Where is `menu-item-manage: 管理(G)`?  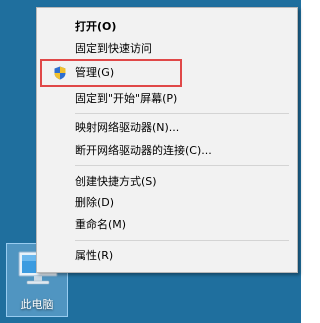
menu-item-manage: 管理(G) is located at coordinates (167, 73).